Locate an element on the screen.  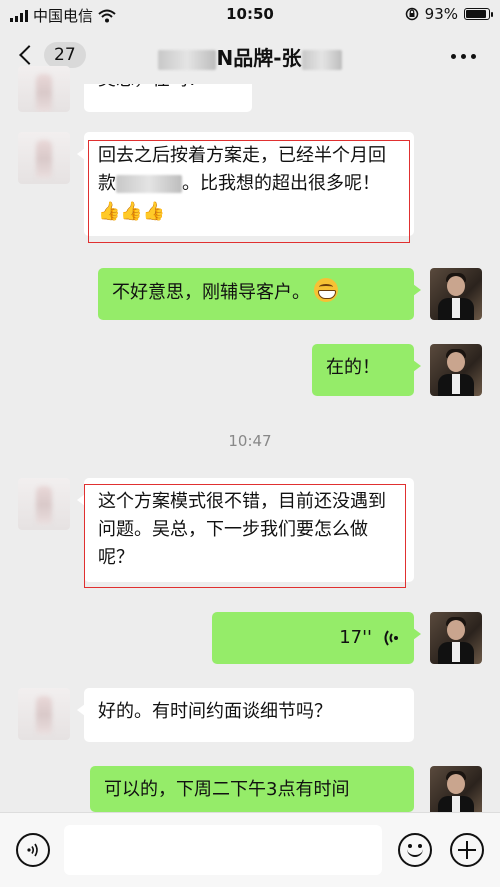
message-bubble-me: 不好意思，刚辅导客户。 is located at coordinates (259, 294).